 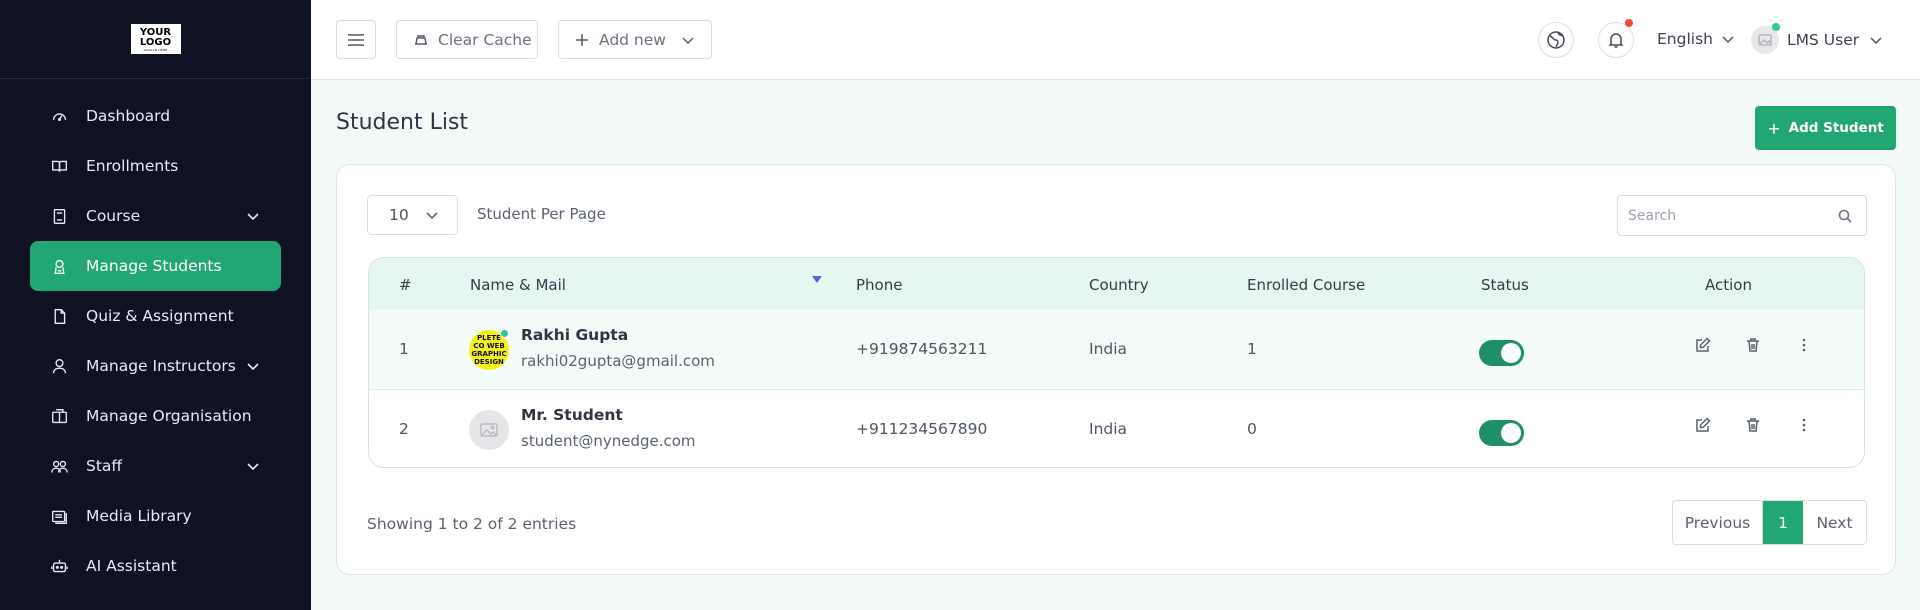 I want to click on enrolled-count: 0, so click(x=1252, y=429).